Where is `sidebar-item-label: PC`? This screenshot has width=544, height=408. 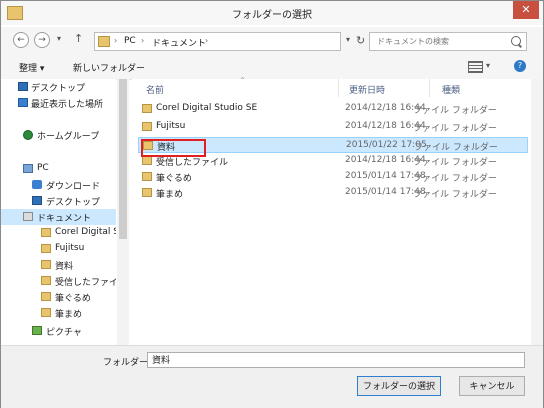 sidebar-item-label: PC is located at coordinates (43, 168).